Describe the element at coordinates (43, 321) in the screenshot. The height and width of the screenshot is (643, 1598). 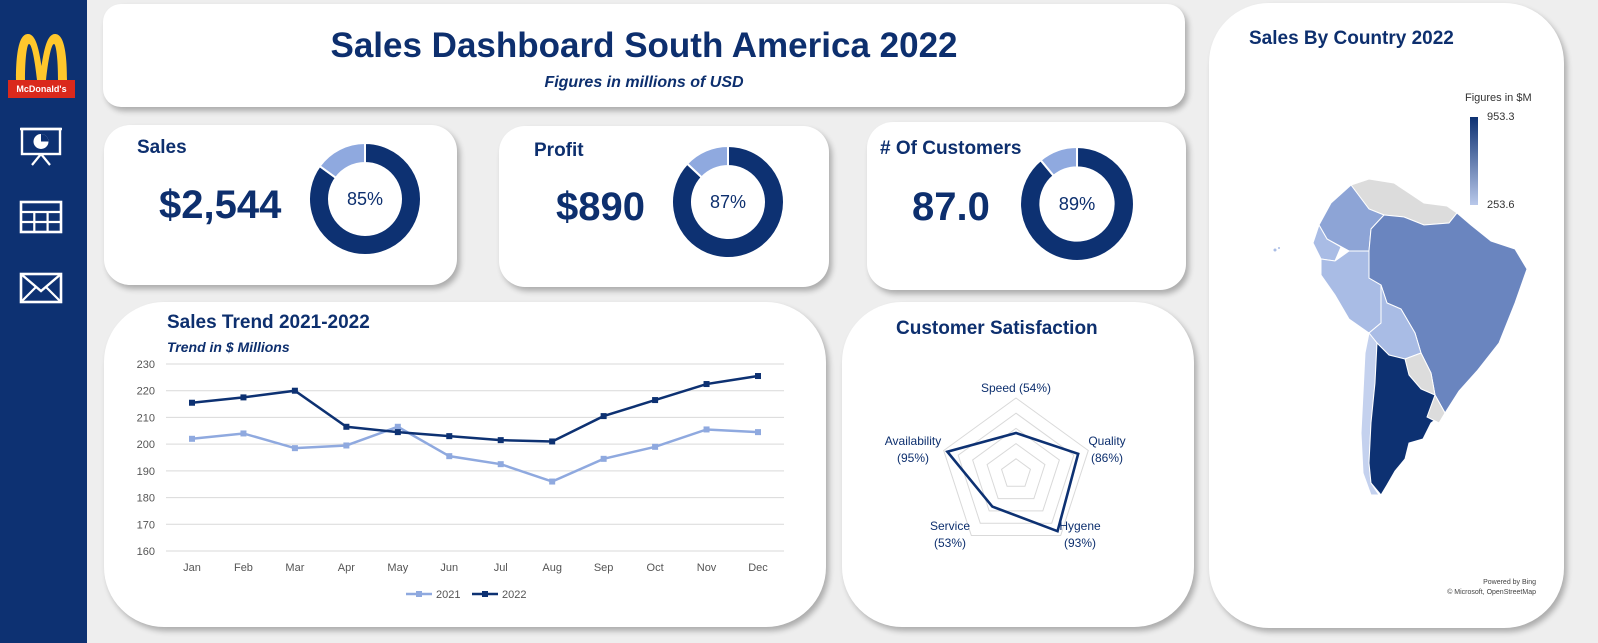
I see `sidebar: McDonald's` at that location.